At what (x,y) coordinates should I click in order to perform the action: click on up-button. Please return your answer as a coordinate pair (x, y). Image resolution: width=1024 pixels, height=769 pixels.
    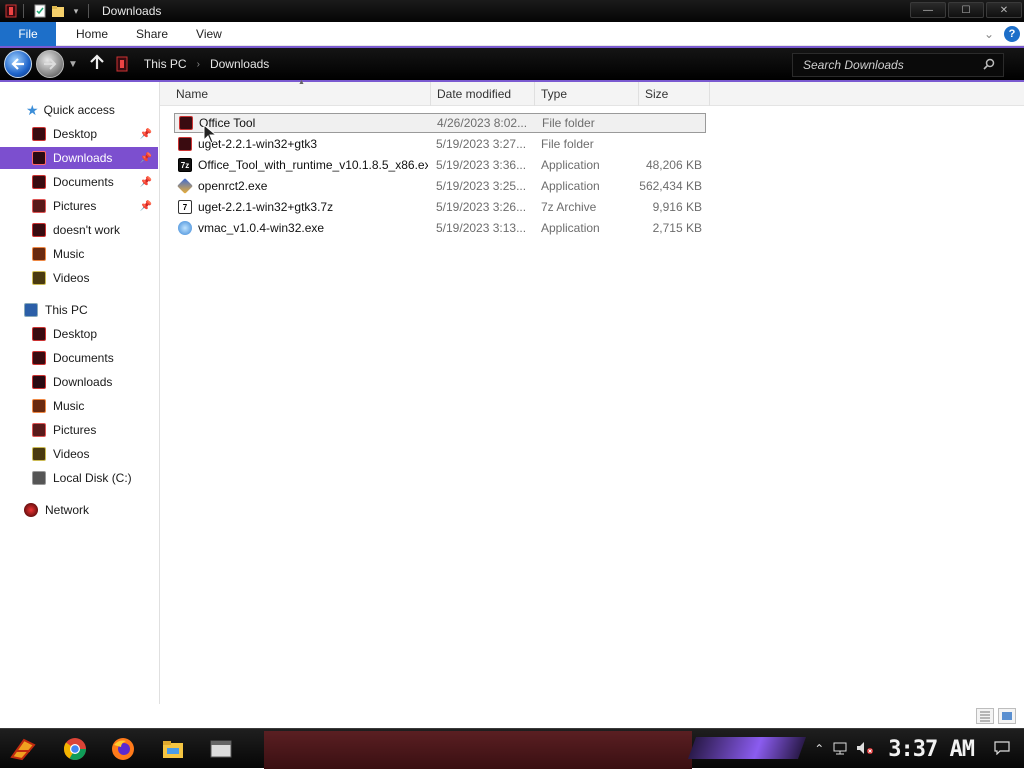
    Looking at the image, I should click on (97, 64).